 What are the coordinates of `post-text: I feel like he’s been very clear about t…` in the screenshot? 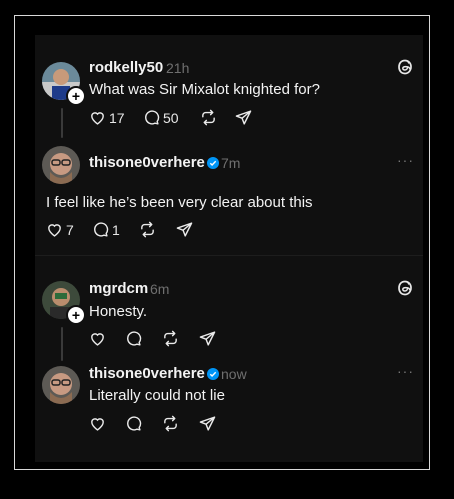 It's located at (179, 202).